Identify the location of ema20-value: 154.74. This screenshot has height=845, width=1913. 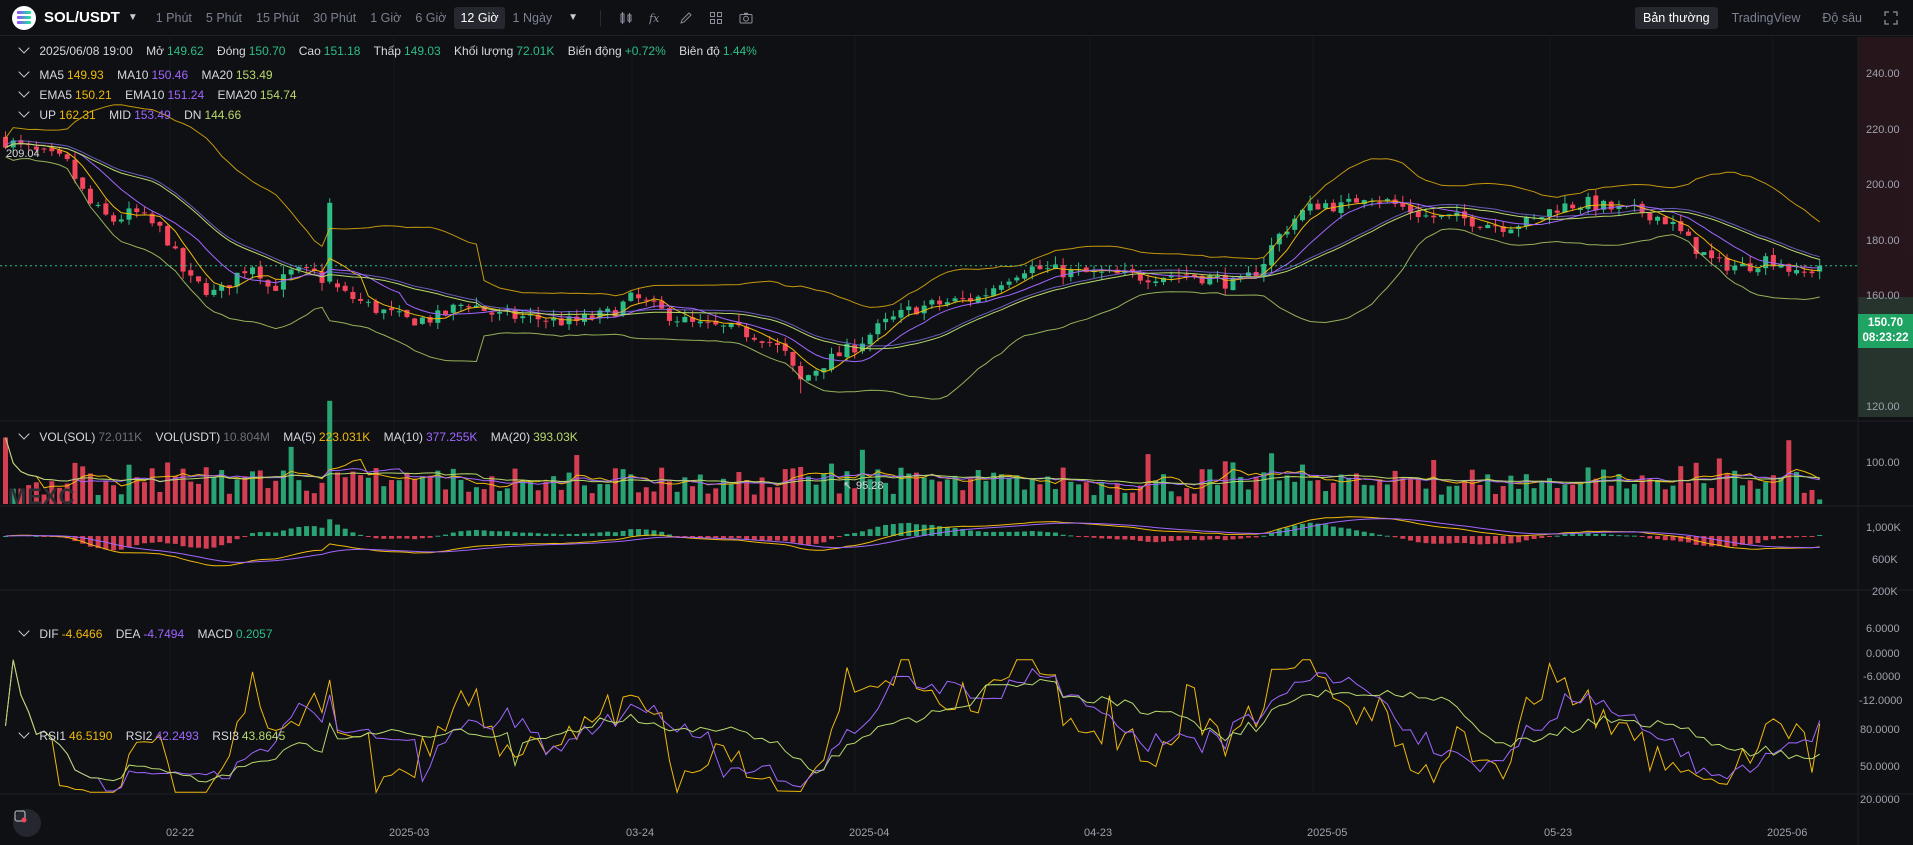
(278, 95).